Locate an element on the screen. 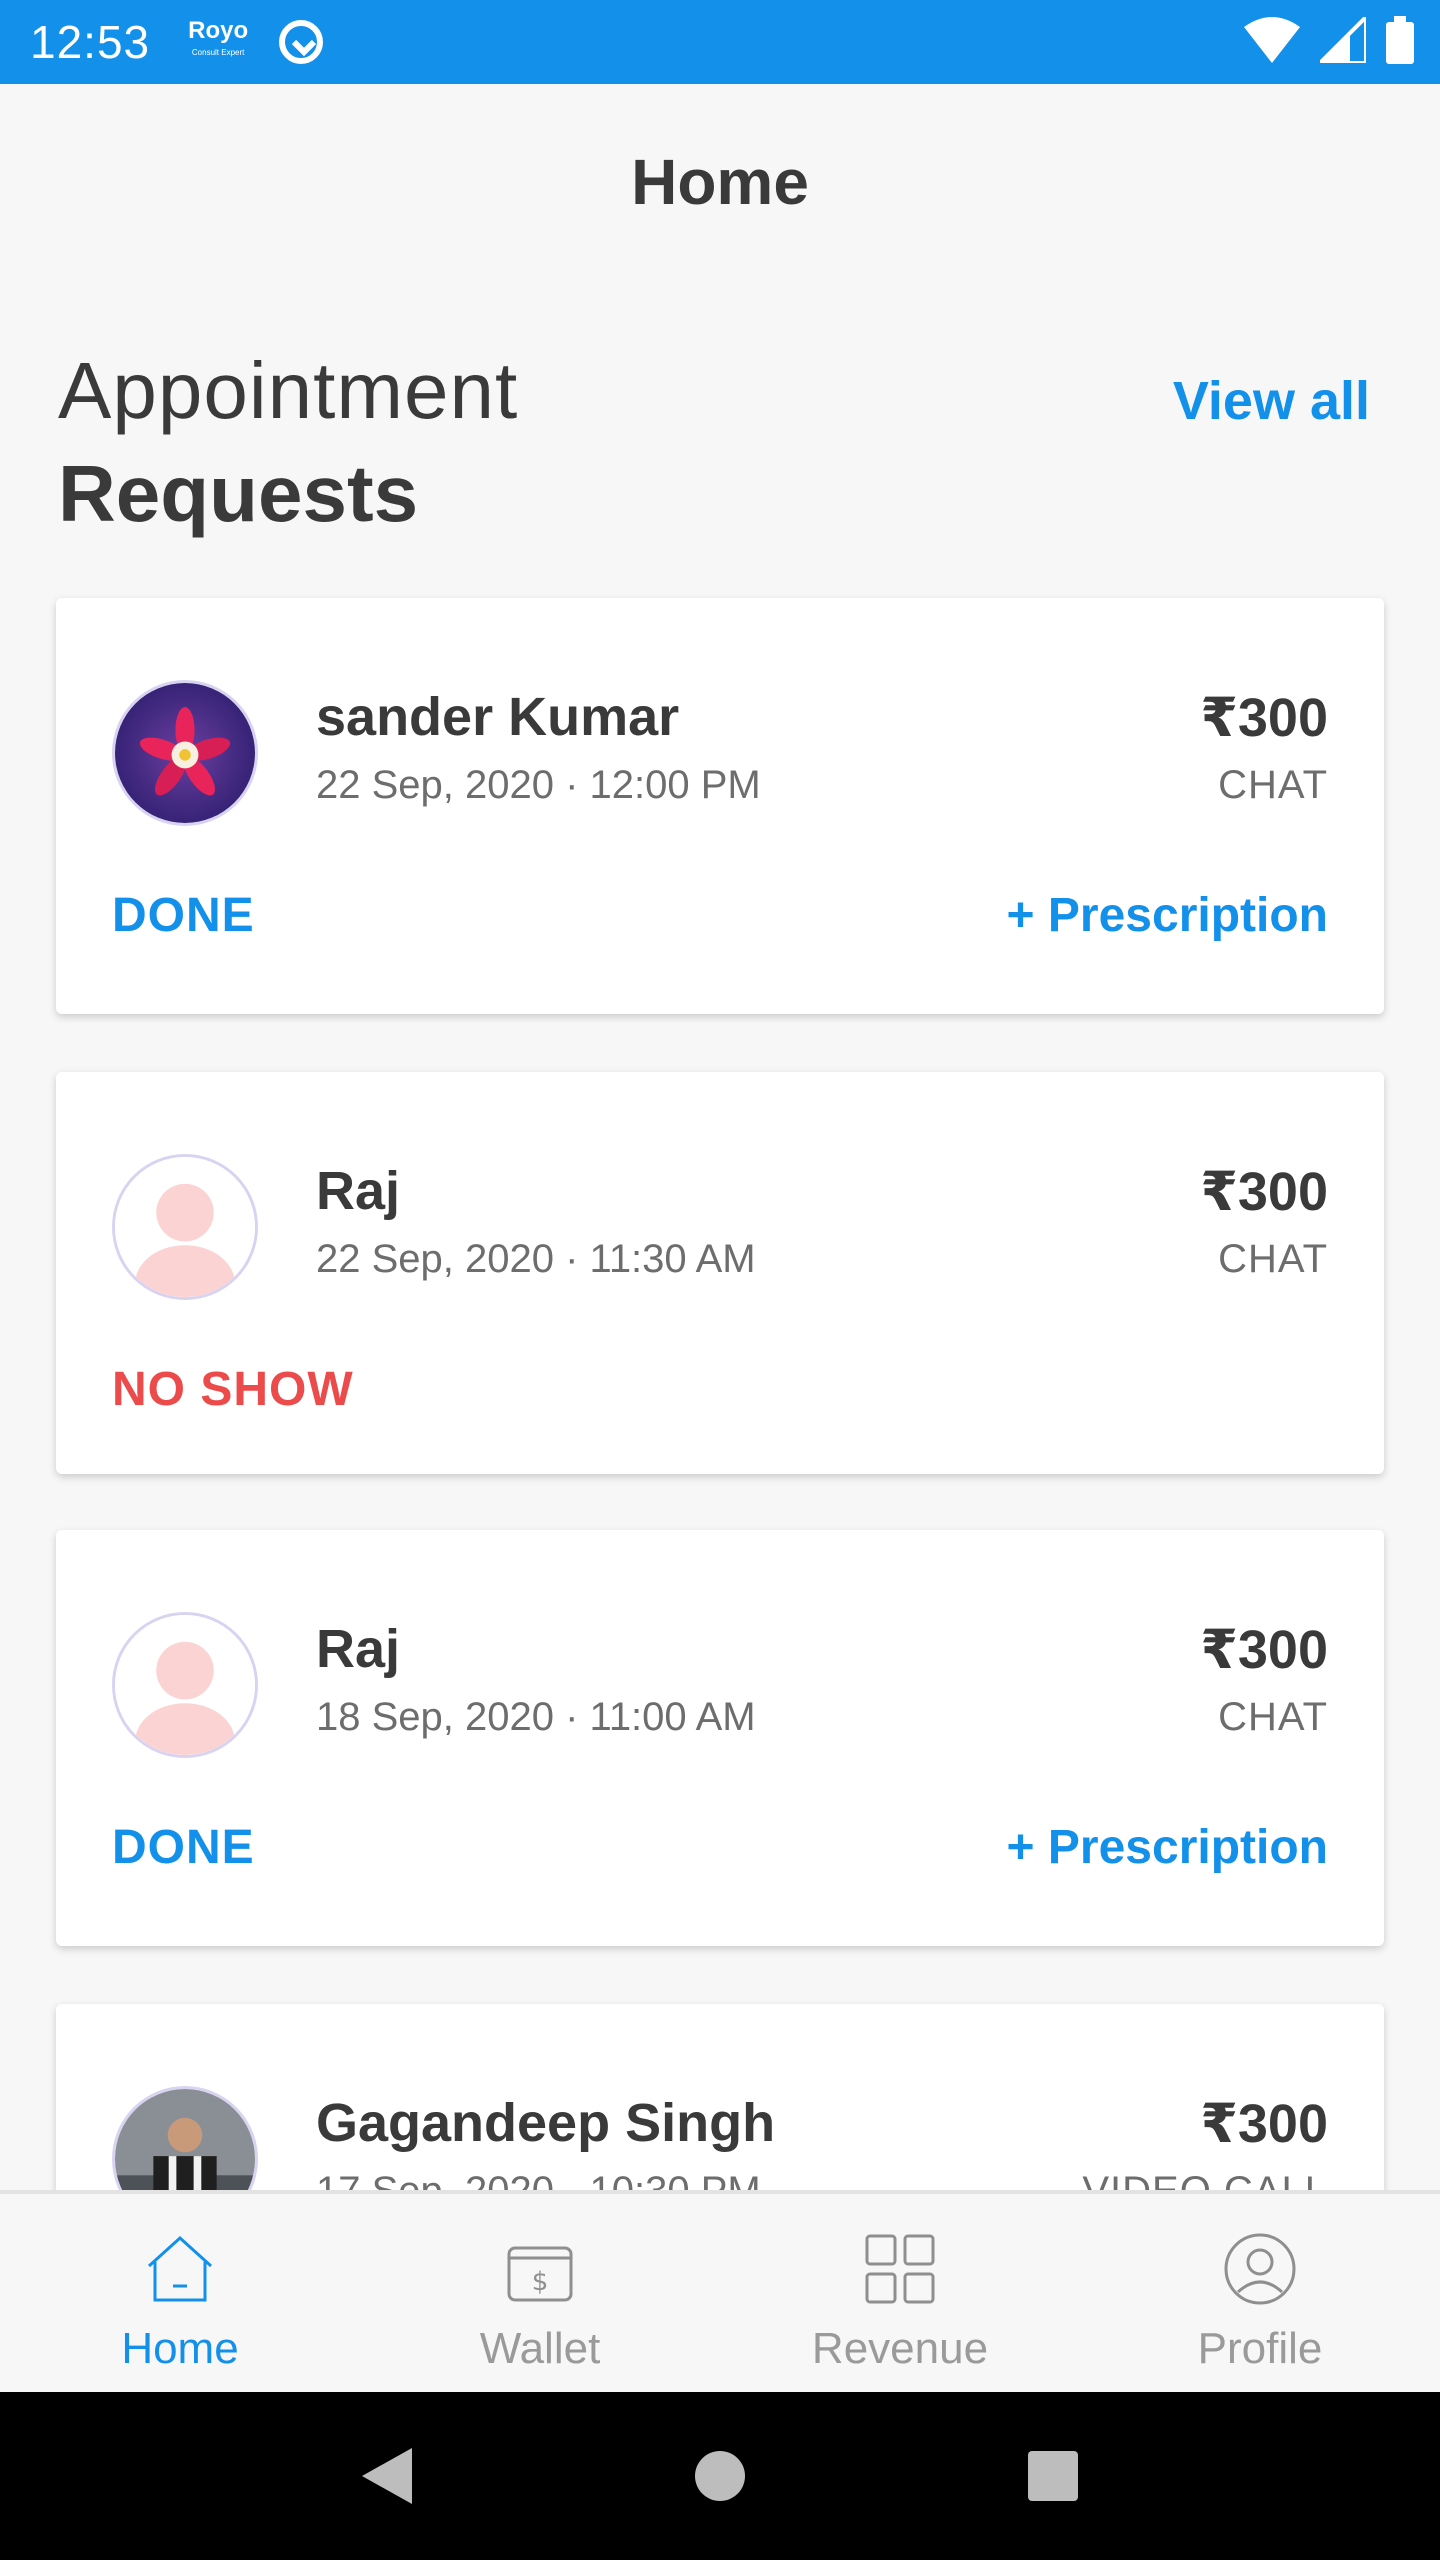 This screenshot has width=1440, height=2560. consultation-type: VIDEO CALL is located at coordinates (1205, 2179).